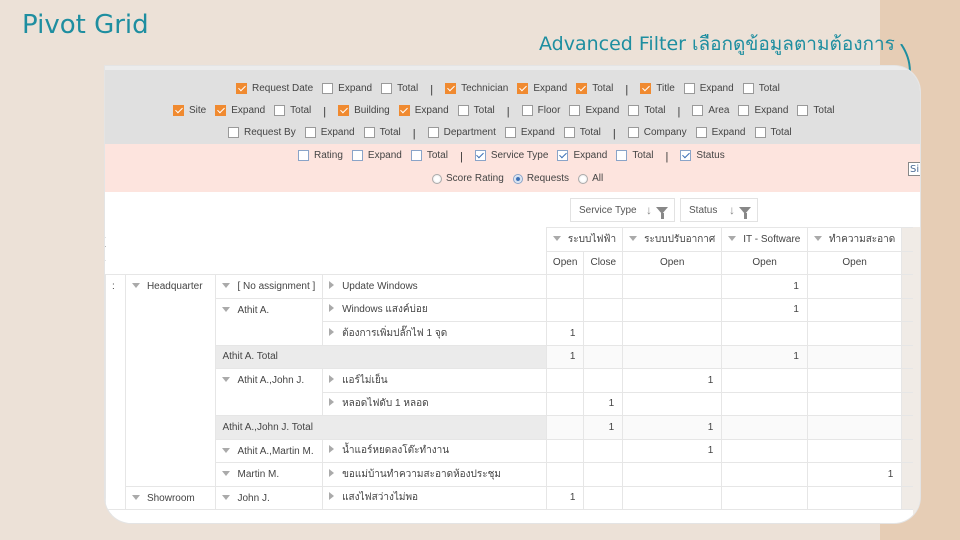  What do you see at coordinates (364, 110) in the screenshot?
I see `filter-checkbox-building: Building` at bounding box center [364, 110].